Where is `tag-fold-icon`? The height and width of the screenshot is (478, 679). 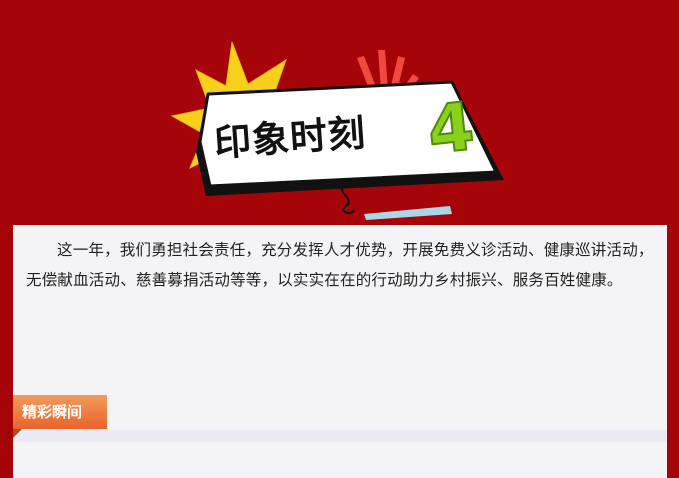
tag-fold-icon is located at coordinates (17, 433).